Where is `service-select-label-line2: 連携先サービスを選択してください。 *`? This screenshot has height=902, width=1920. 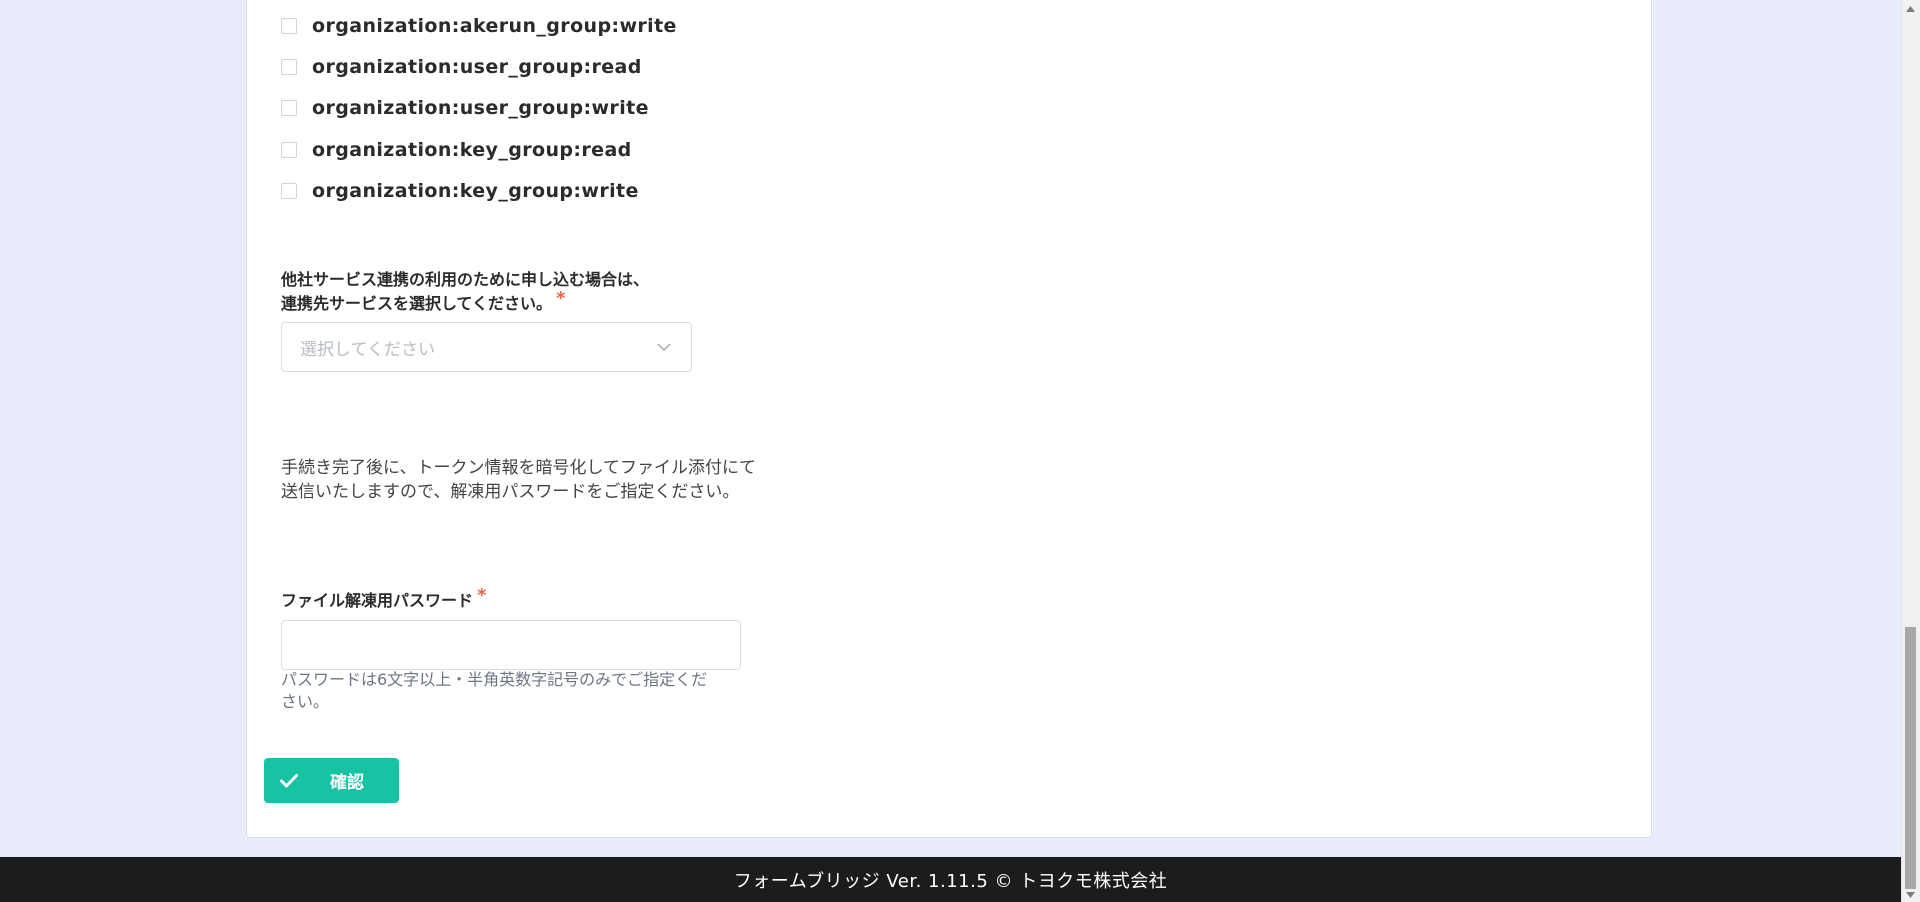
service-select-label-line2: 連携先サービスを選択してください。 * is located at coordinates (465, 302).